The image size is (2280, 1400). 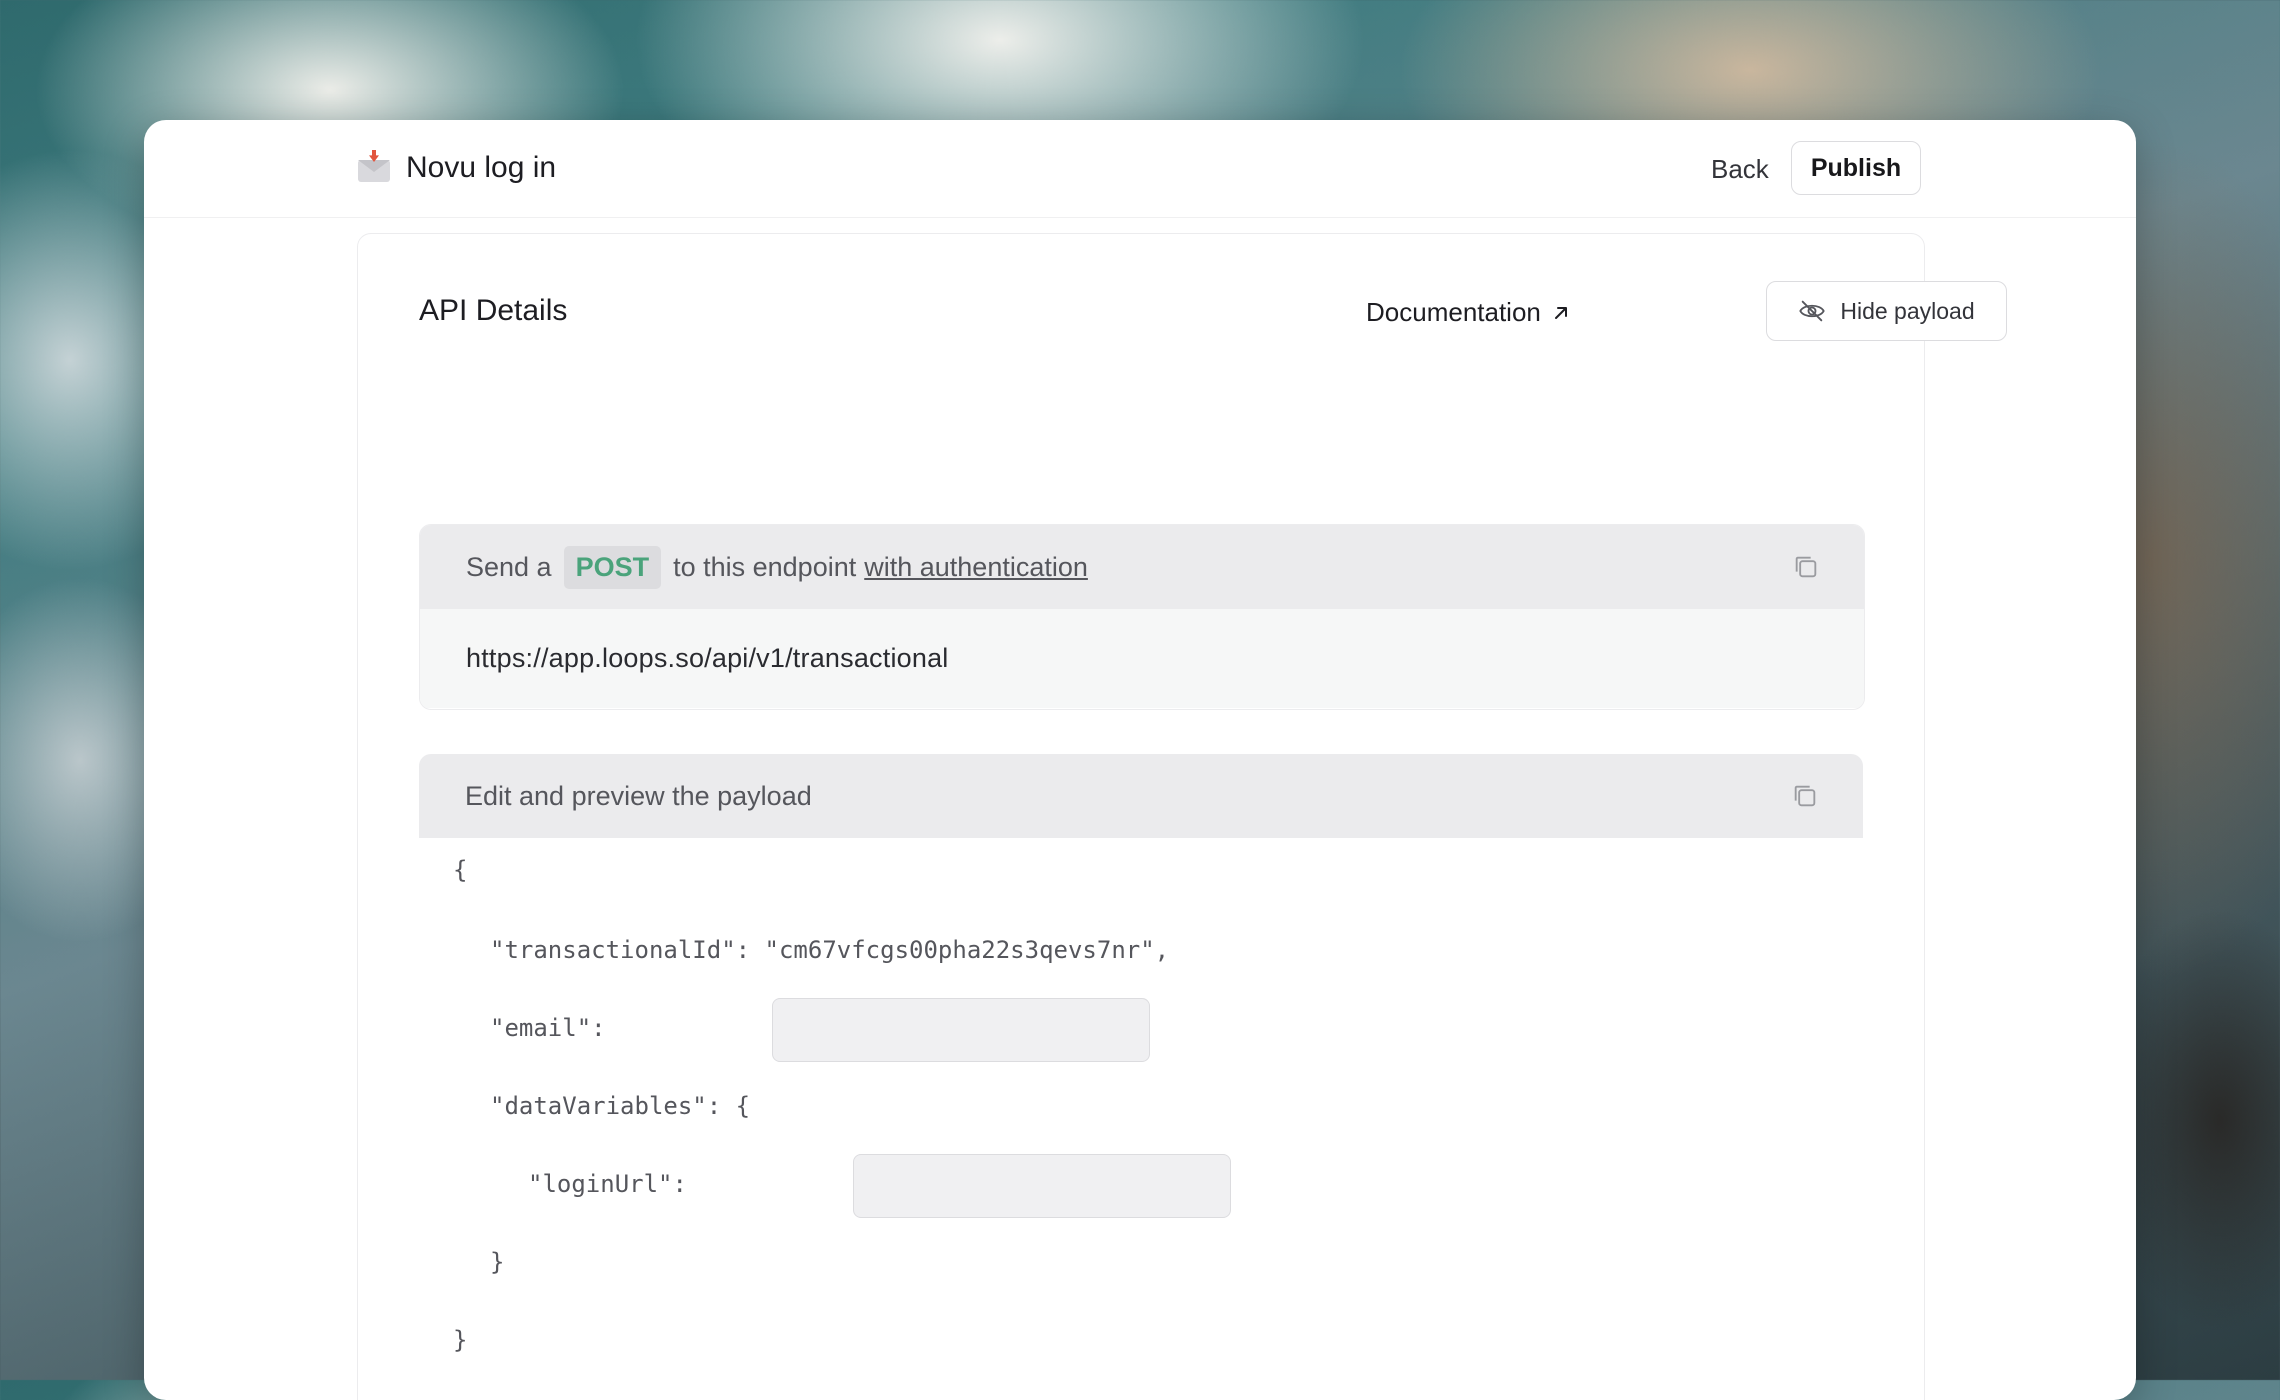 I want to click on publish-button: Publish, so click(x=1856, y=168).